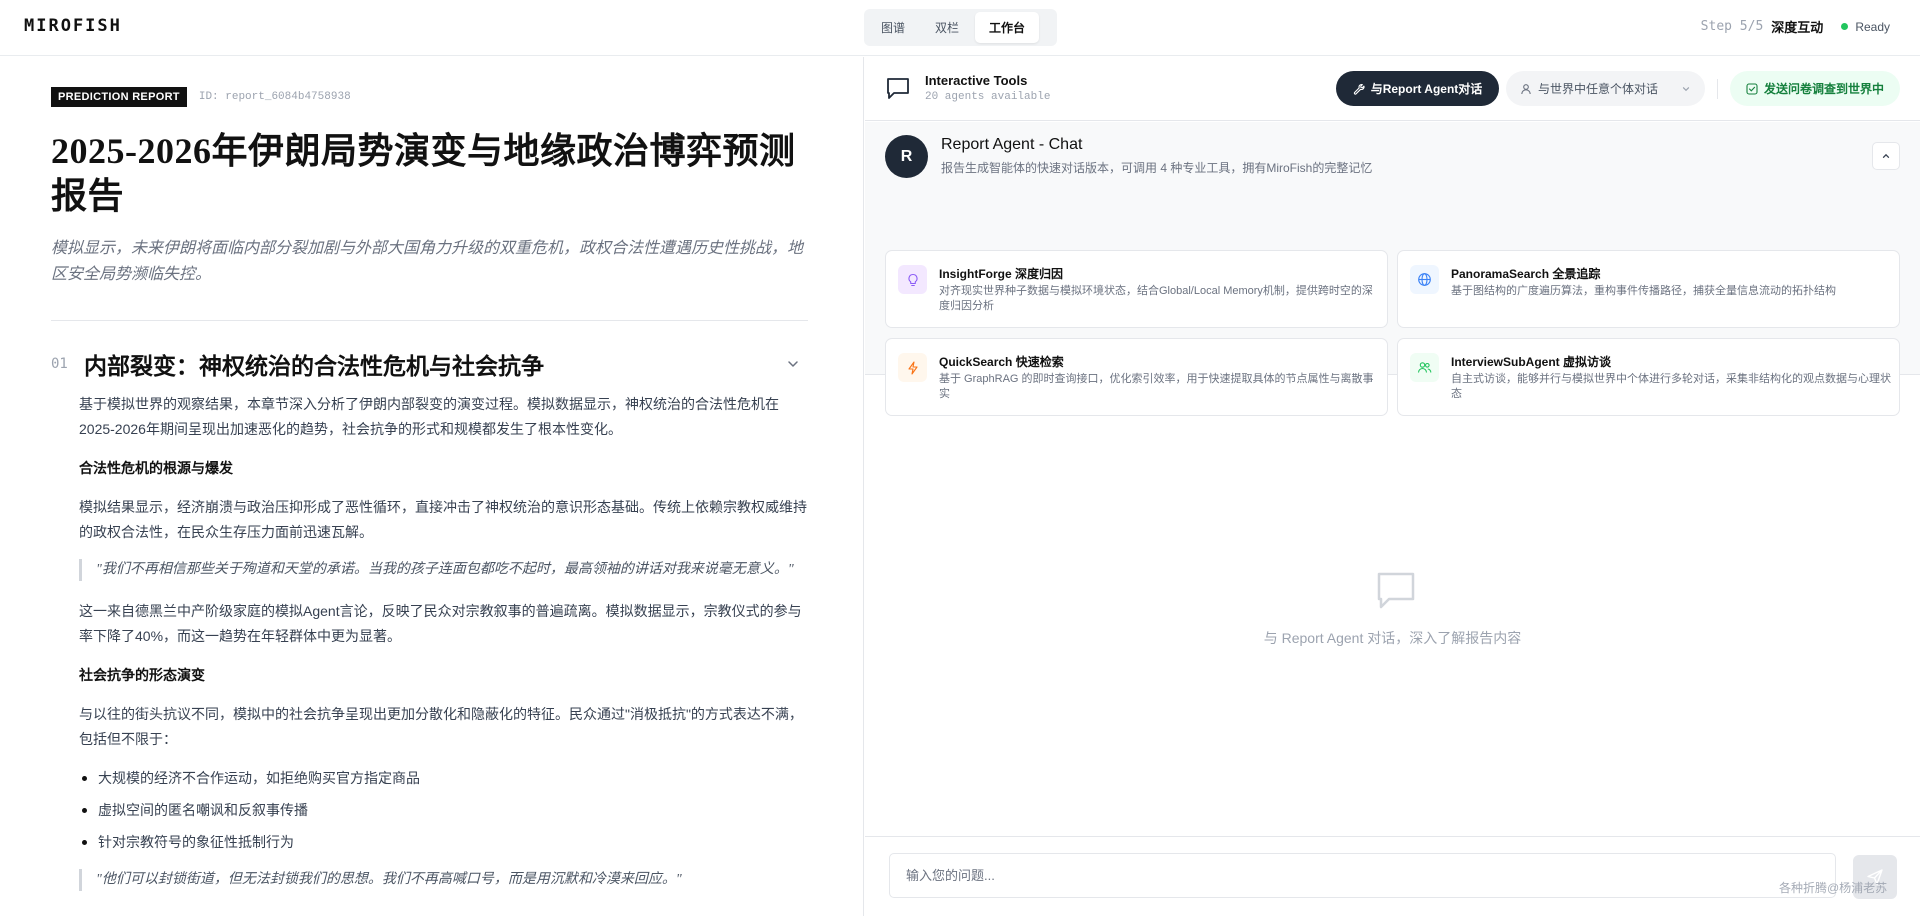 The width and height of the screenshot is (1920, 916). I want to click on send-survey-button: 发送问卷调查到世界中, so click(1815, 88).